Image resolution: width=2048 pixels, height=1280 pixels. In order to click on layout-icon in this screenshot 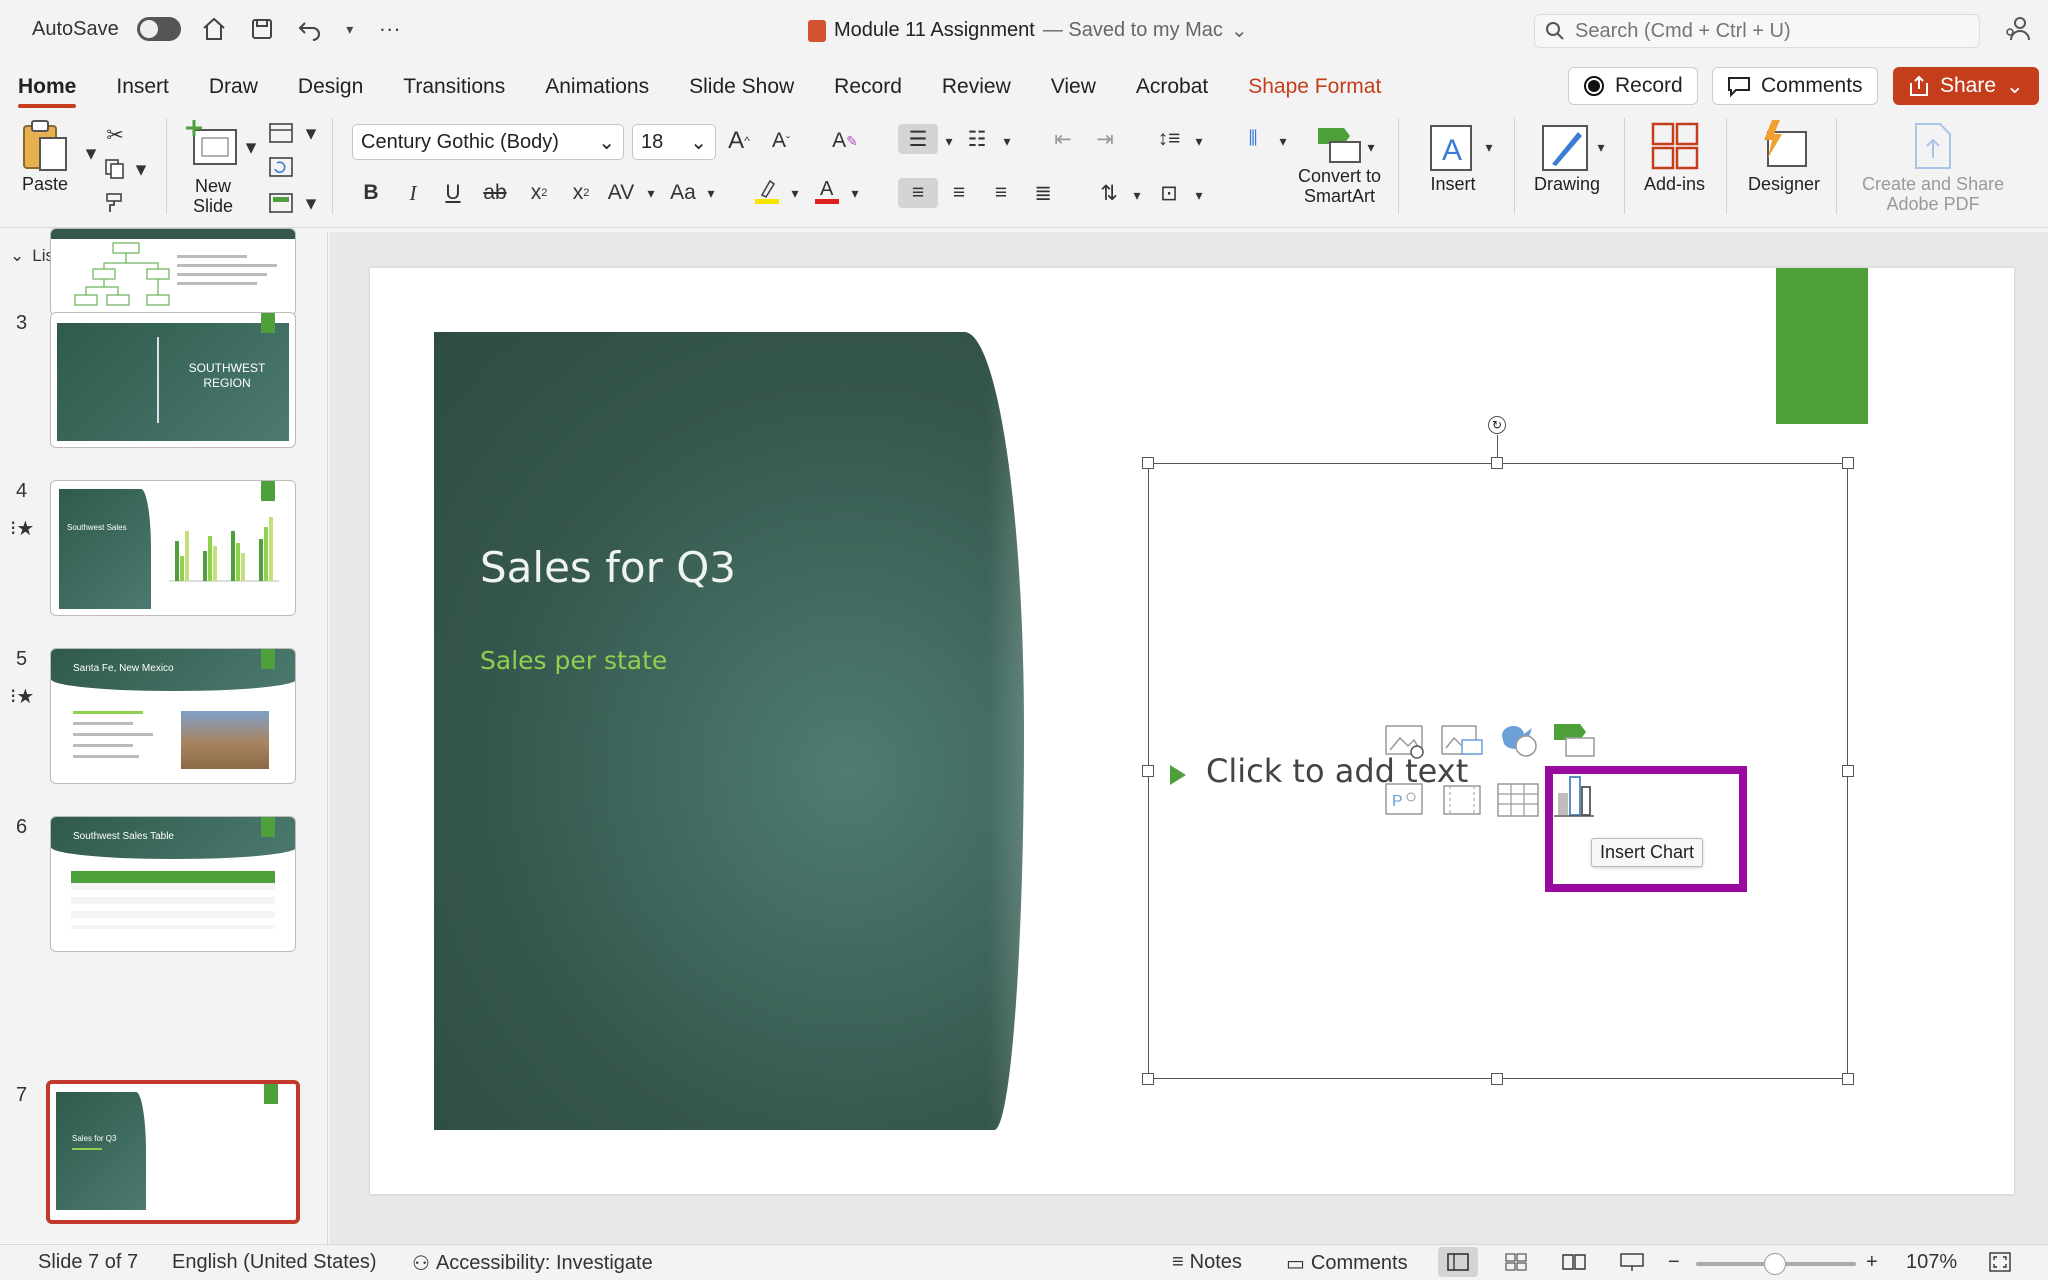, I will do `click(281, 133)`.